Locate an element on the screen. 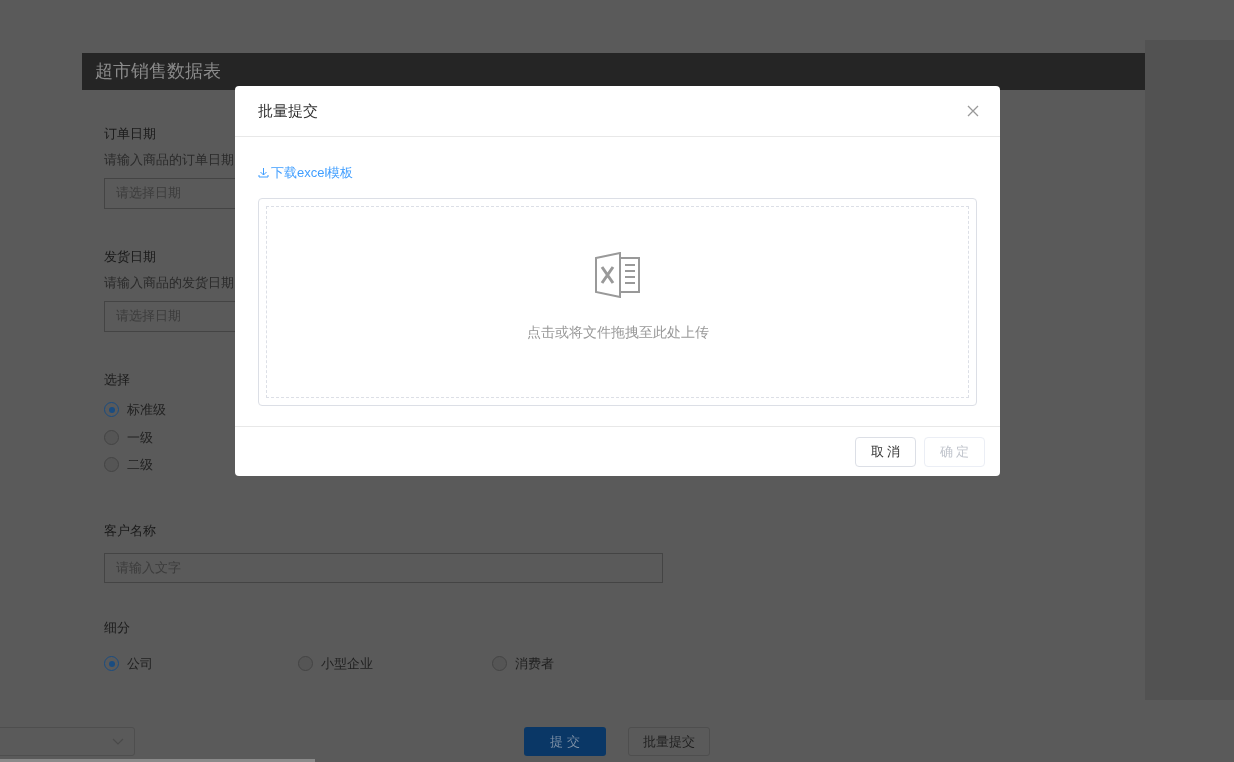  field-label: 细分 is located at coordinates (117, 628).